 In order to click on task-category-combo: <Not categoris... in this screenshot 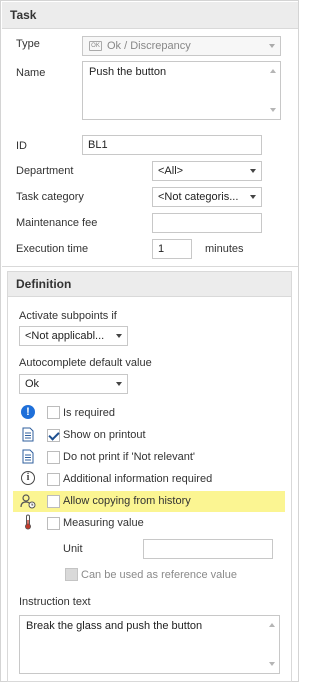, I will do `click(207, 197)`.